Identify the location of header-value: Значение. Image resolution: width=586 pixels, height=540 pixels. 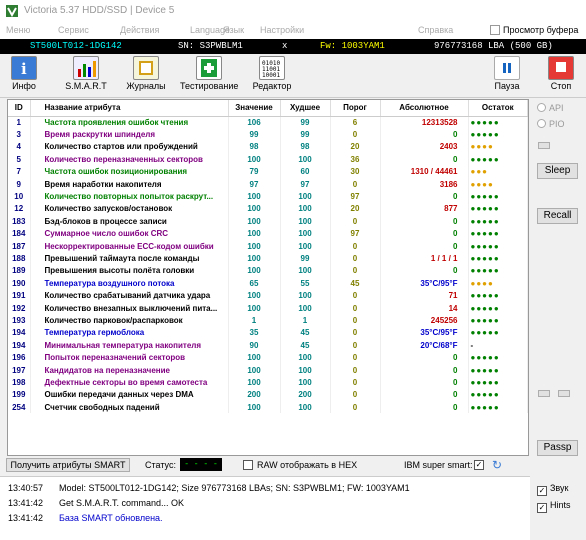
(254, 108).